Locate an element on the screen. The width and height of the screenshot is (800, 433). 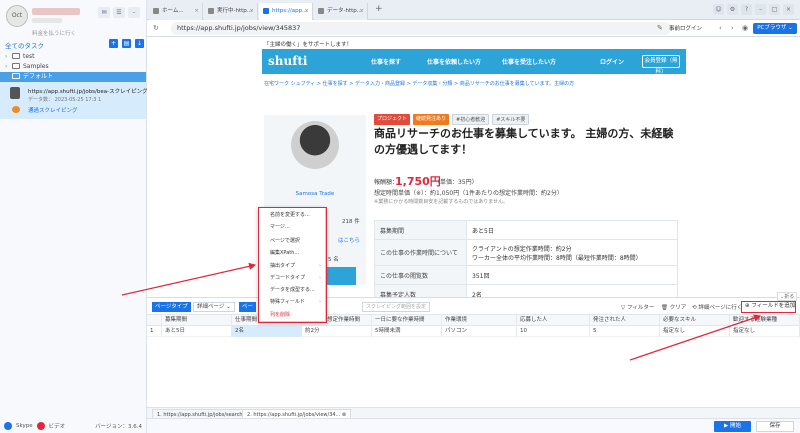
nav-request-work: 仕事を依頼したい方 is located at coordinates (454, 61).